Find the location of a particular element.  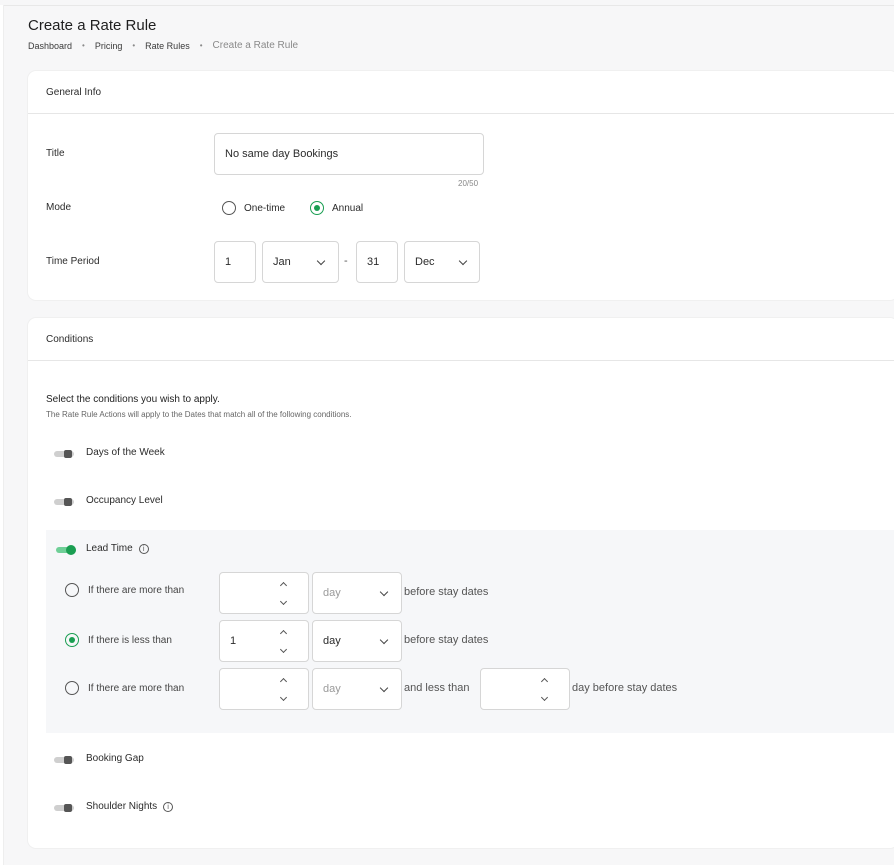

time-period-label: Time Period is located at coordinates (73, 261).